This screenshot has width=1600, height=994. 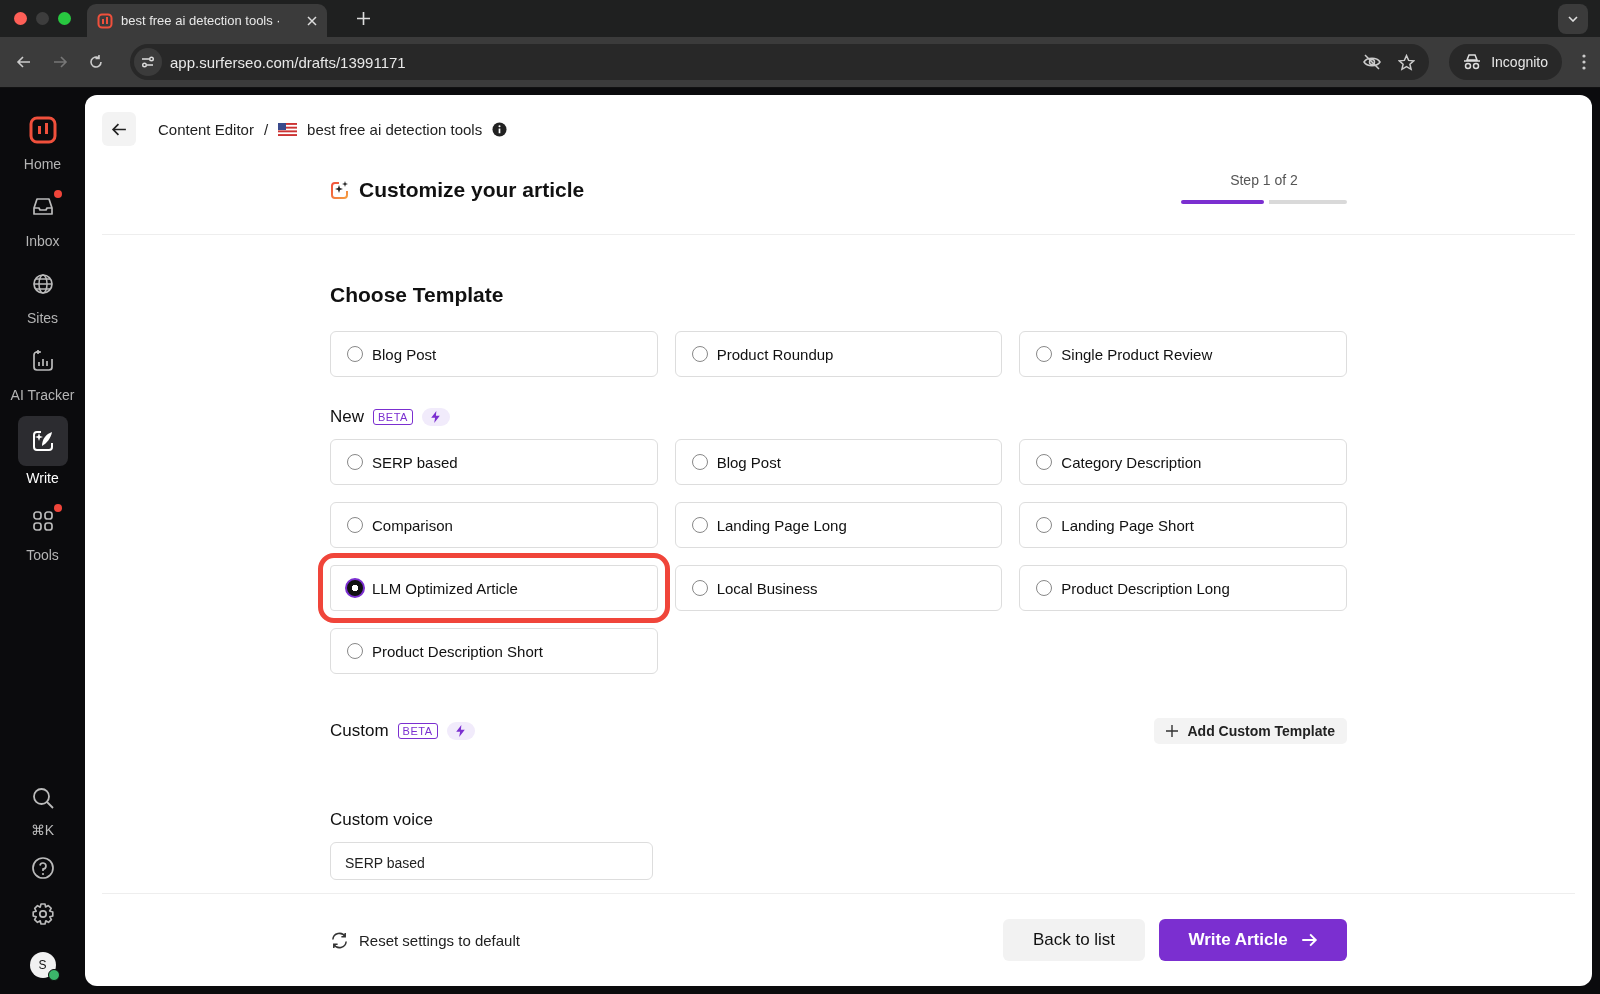 What do you see at coordinates (1250, 731) in the screenshot?
I see `add-custom-template-button: Add Custom Template` at bounding box center [1250, 731].